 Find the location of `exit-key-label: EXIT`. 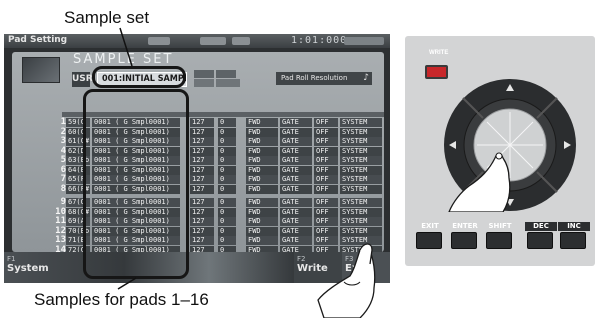

exit-key-label: EXIT is located at coordinates (430, 226).